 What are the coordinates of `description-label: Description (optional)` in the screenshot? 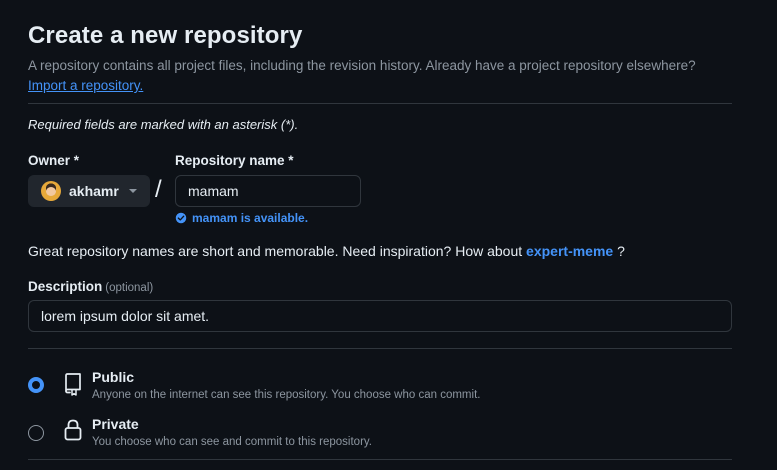 It's located at (90, 286).